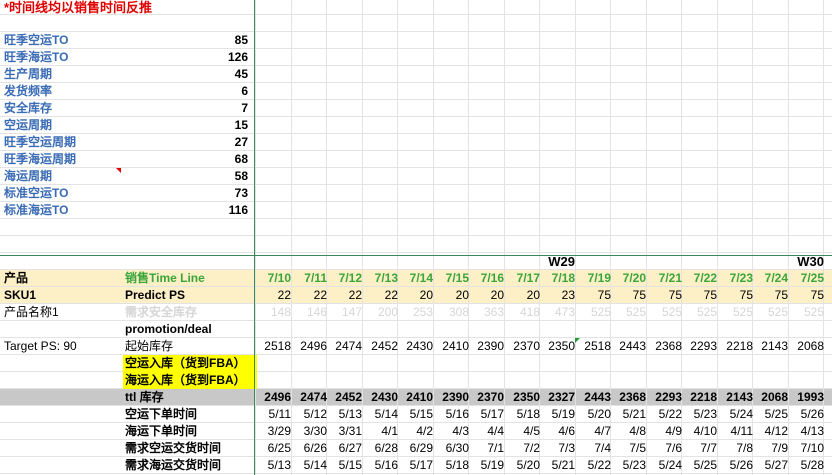  What do you see at coordinates (384, 346) in the screenshot?
I see `start-value: 2452` at bounding box center [384, 346].